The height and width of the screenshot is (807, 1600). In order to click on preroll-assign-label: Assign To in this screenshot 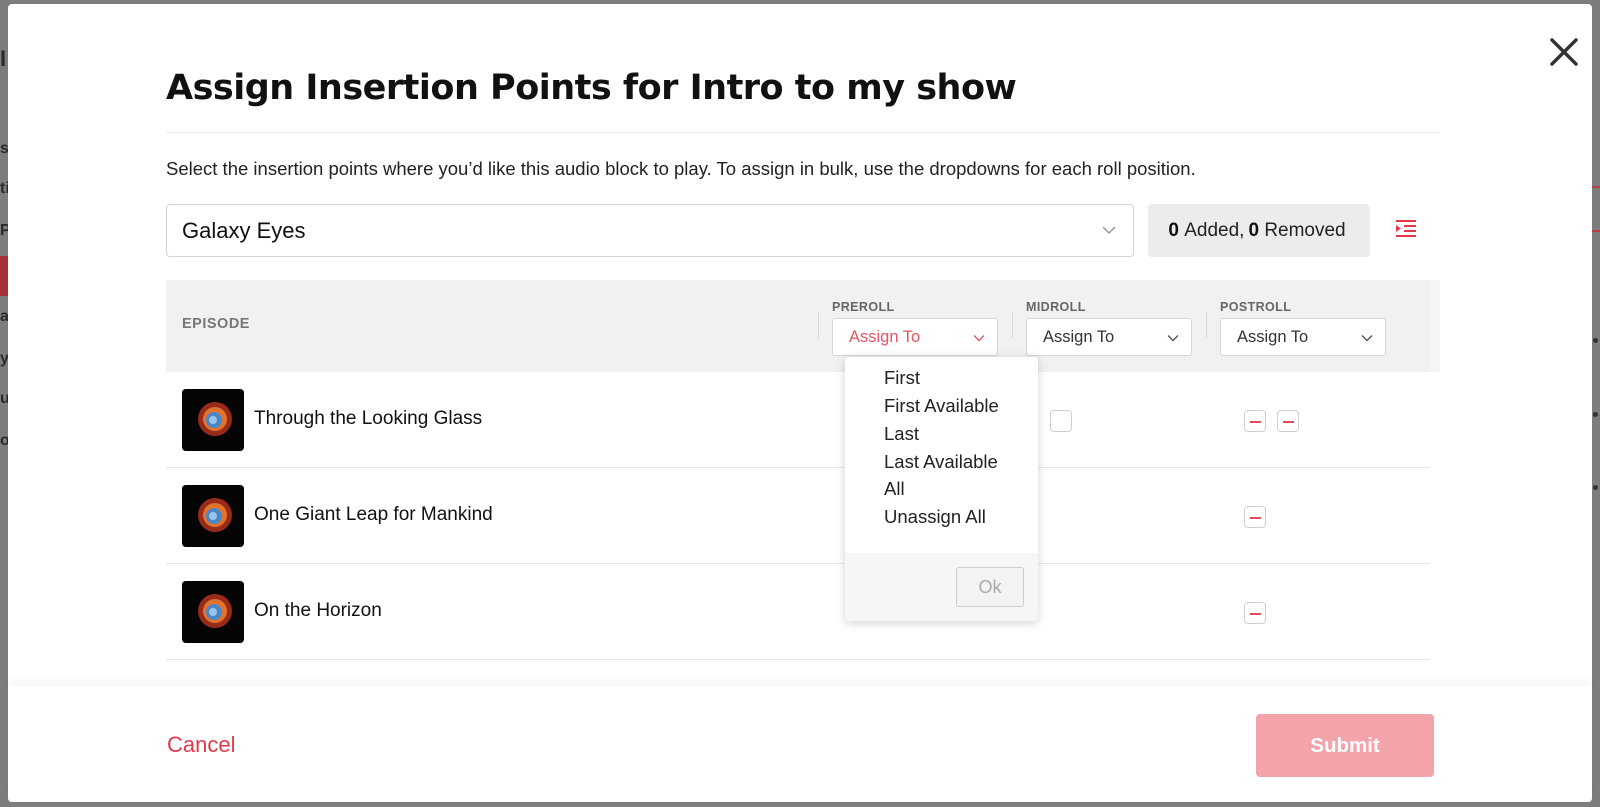, I will do `click(885, 336)`.